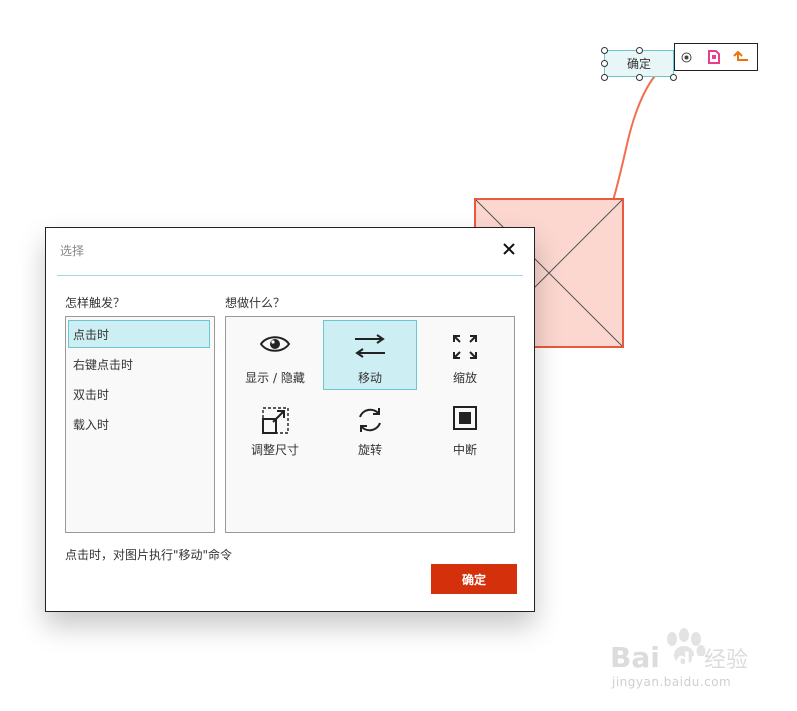 The width and height of the screenshot is (797, 711). What do you see at coordinates (509, 249) in the screenshot?
I see `close-icon` at bounding box center [509, 249].